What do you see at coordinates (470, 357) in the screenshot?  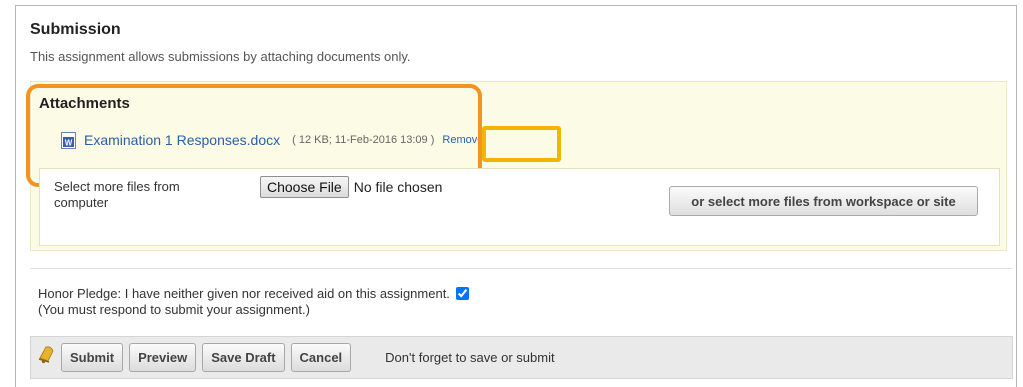 I see `save-reminder-text: Don't forget to save or submit` at bounding box center [470, 357].